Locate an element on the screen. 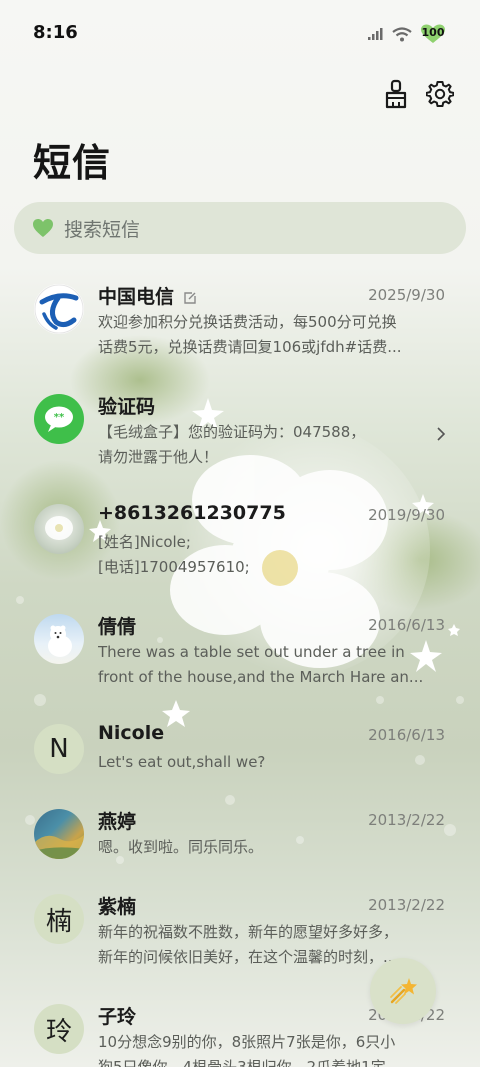  contact-name: 燕婷 is located at coordinates (117, 822).